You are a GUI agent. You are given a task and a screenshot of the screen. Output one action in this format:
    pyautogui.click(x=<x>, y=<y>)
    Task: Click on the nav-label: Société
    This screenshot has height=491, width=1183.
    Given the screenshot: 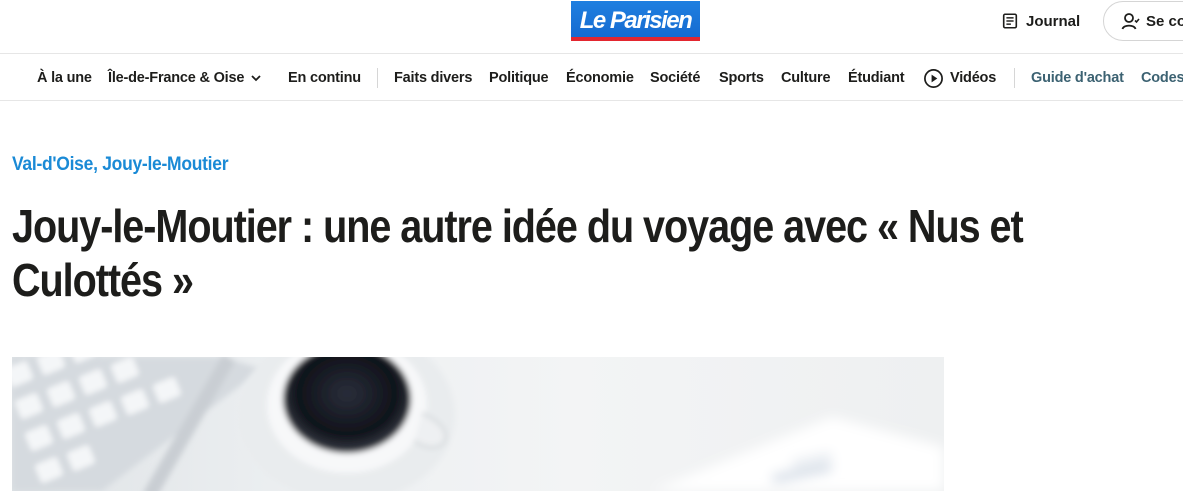 What is the action you would take?
    pyautogui.click(x=675, y=78)
    